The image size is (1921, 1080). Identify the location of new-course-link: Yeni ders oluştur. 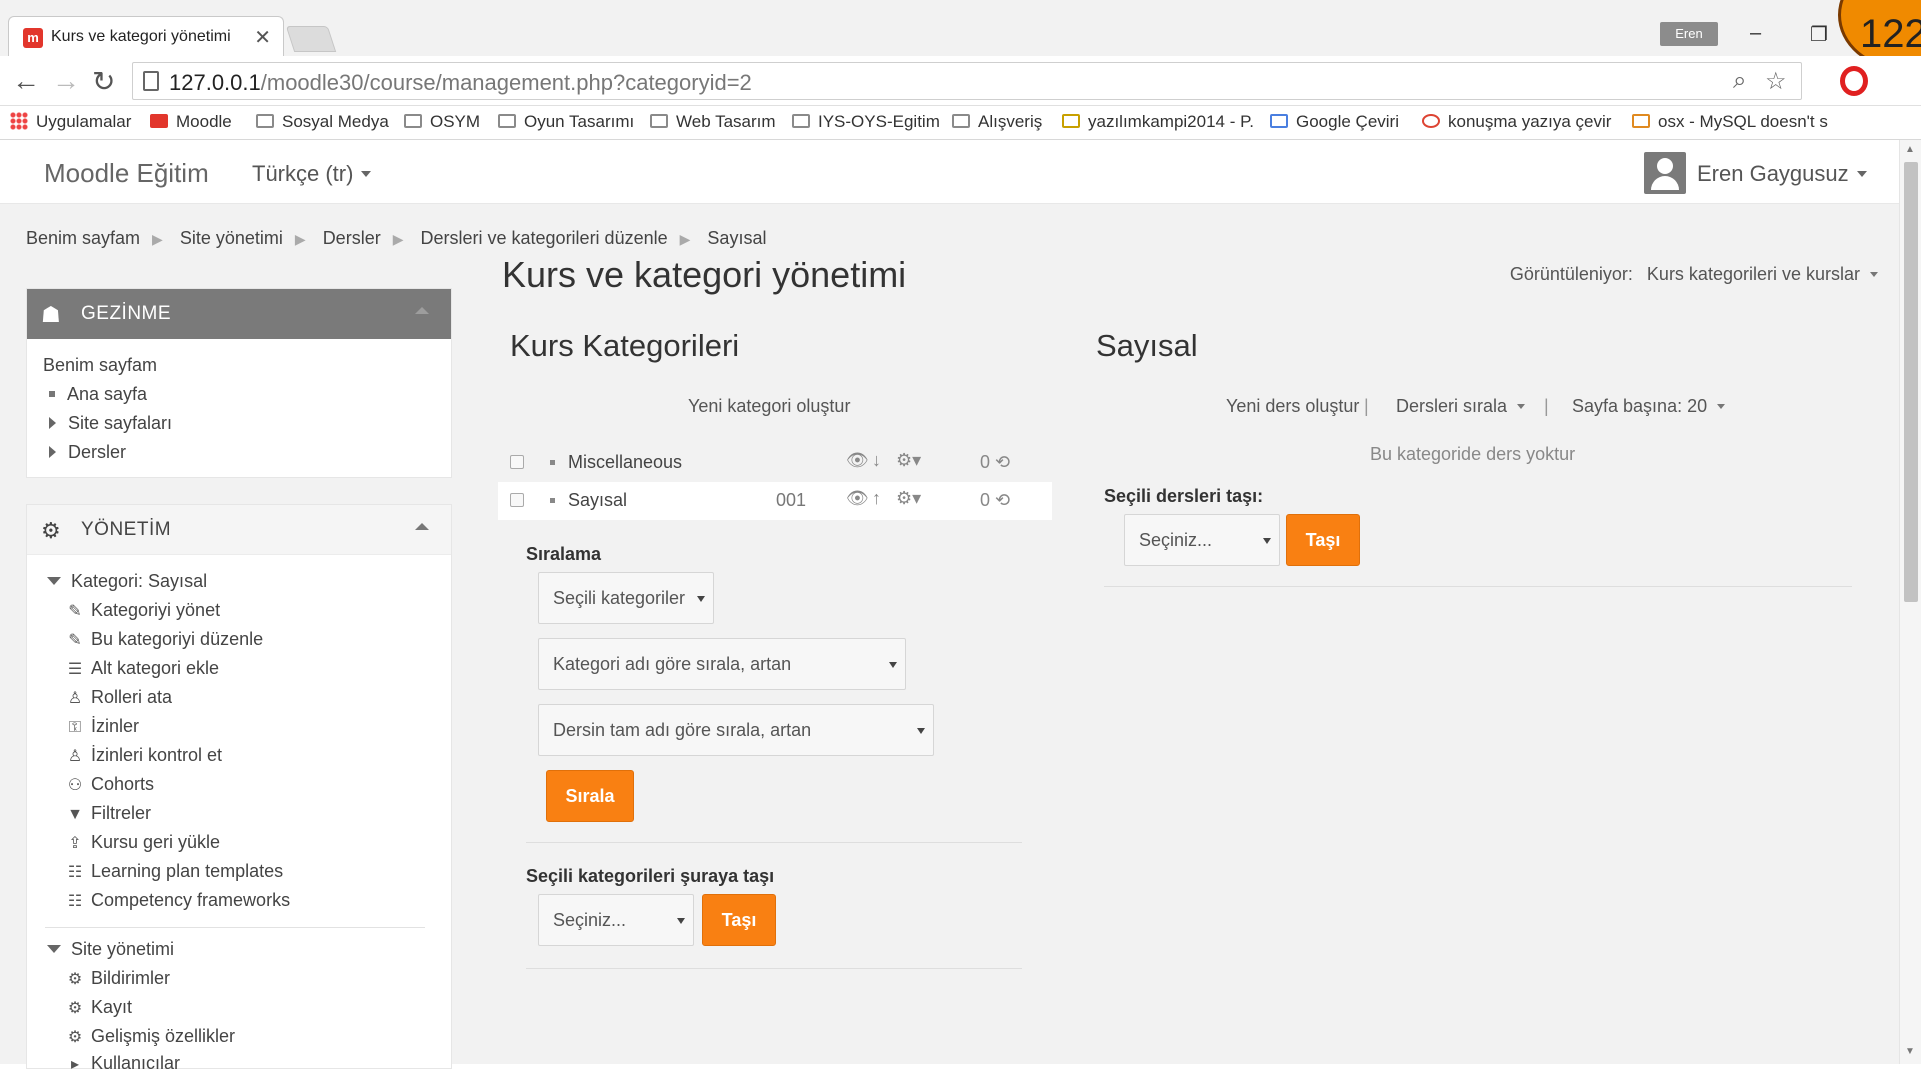
(1292, 406).